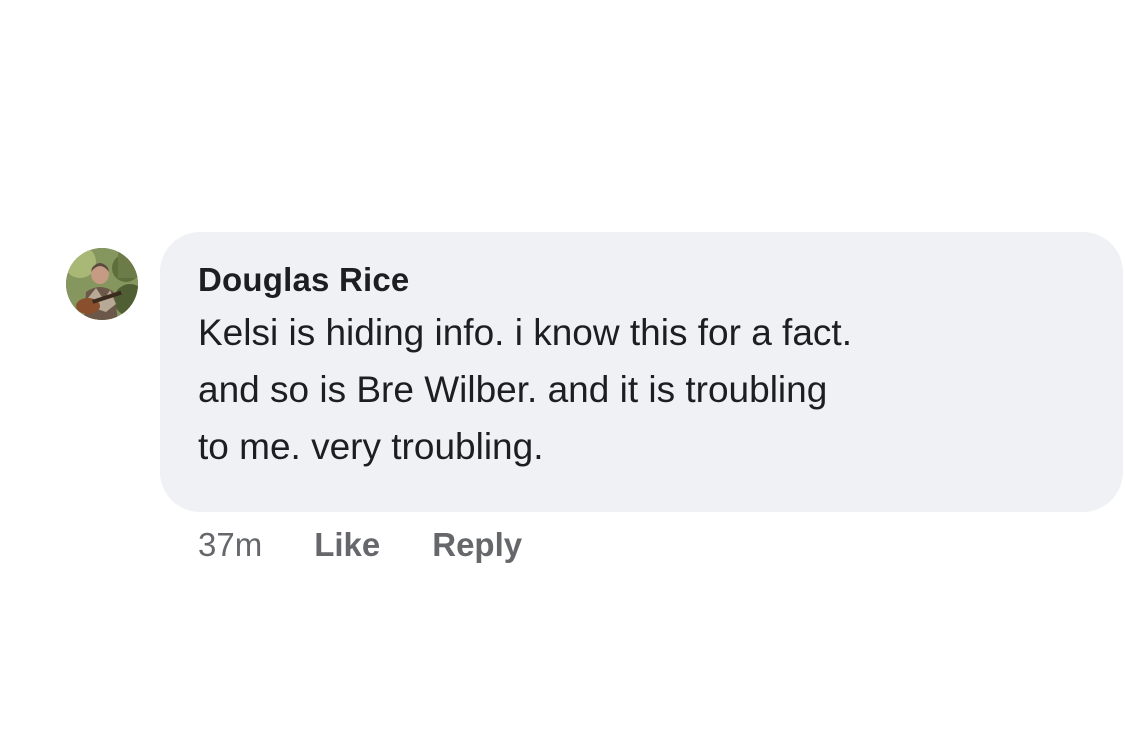  What do you see at coordinates (230, 545) in the screenshot?
I see `comment-timestamp: 37m` at bounding box center [230, 545].